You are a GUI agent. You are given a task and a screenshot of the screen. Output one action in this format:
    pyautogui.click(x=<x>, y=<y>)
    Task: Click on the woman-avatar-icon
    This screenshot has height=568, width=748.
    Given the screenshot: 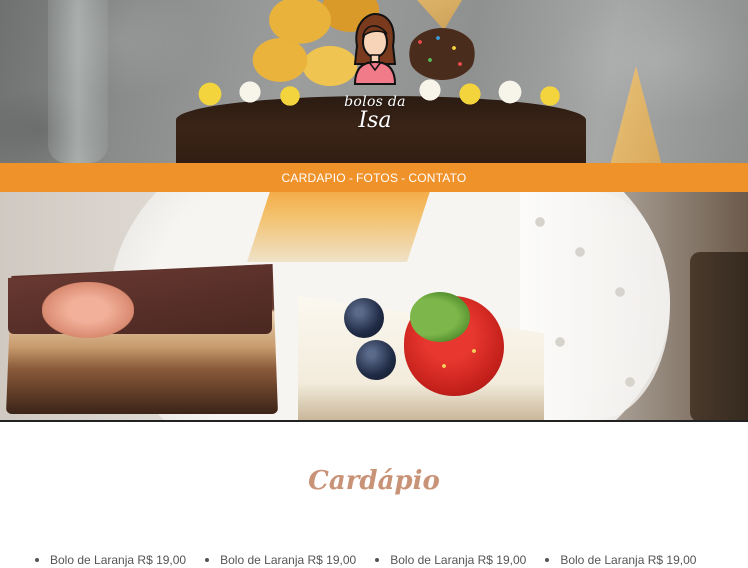 What is the action you would take?
    pyautogui.click(x=375, y=48)
    